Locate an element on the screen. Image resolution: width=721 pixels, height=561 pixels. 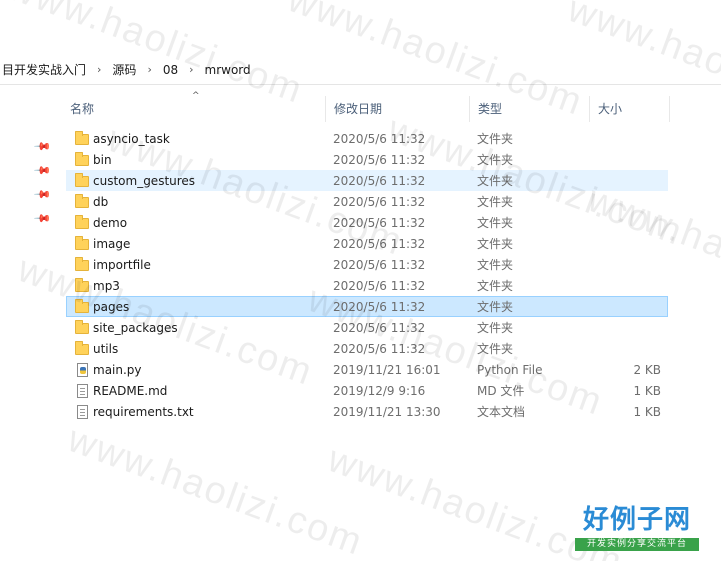
file-row: bin 2020/5/6 11:32 文件夹 is located at coordinates (367, 159).